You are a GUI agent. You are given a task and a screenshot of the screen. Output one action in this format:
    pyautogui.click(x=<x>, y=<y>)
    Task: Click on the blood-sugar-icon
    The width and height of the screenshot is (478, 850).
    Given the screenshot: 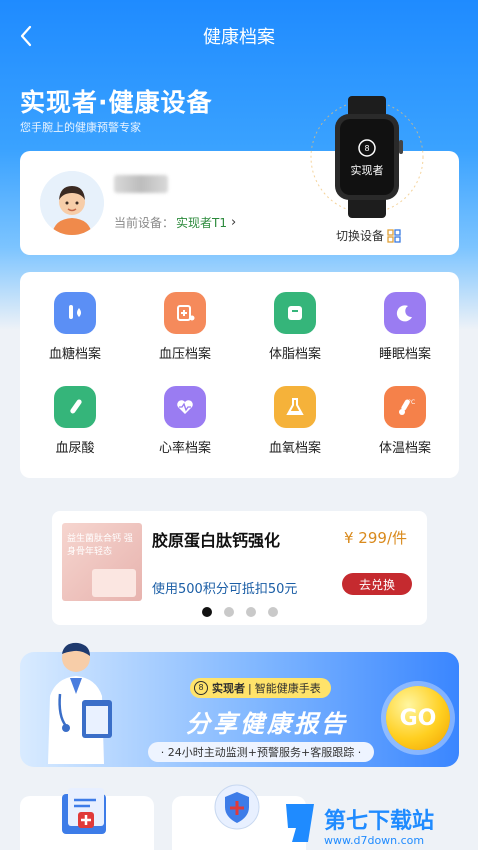 What is the action you would take?
    pyautogui.click(x=75, y=313)
    